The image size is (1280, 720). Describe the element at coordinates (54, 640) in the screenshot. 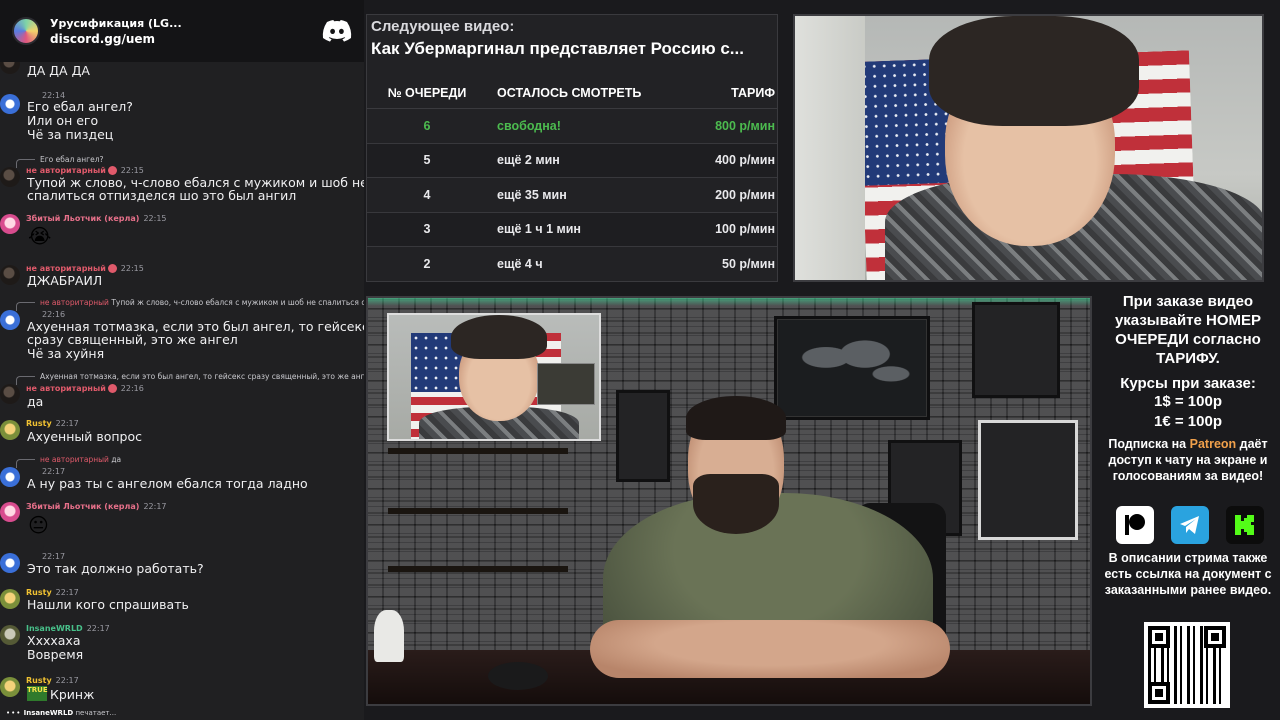

I see `message-line: Ххххаха` at that location.